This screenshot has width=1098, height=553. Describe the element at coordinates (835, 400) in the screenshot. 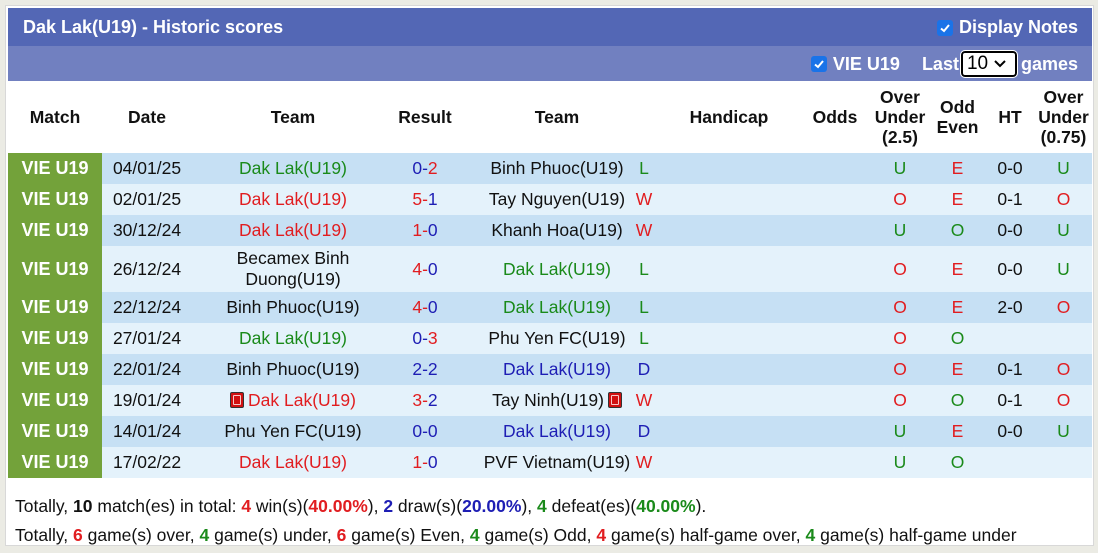

I see `odds-cell` at that location.